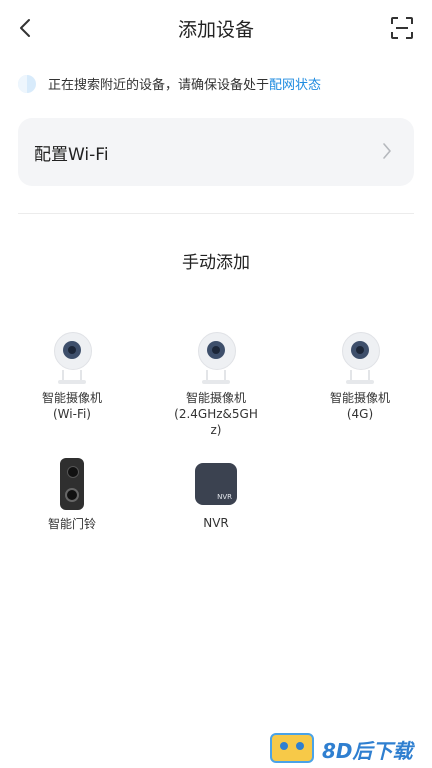  What do you see at coordinates (216, 430) in the screenshot?
I see `device-sub-cont: z)` at bounding box center [216, 430].